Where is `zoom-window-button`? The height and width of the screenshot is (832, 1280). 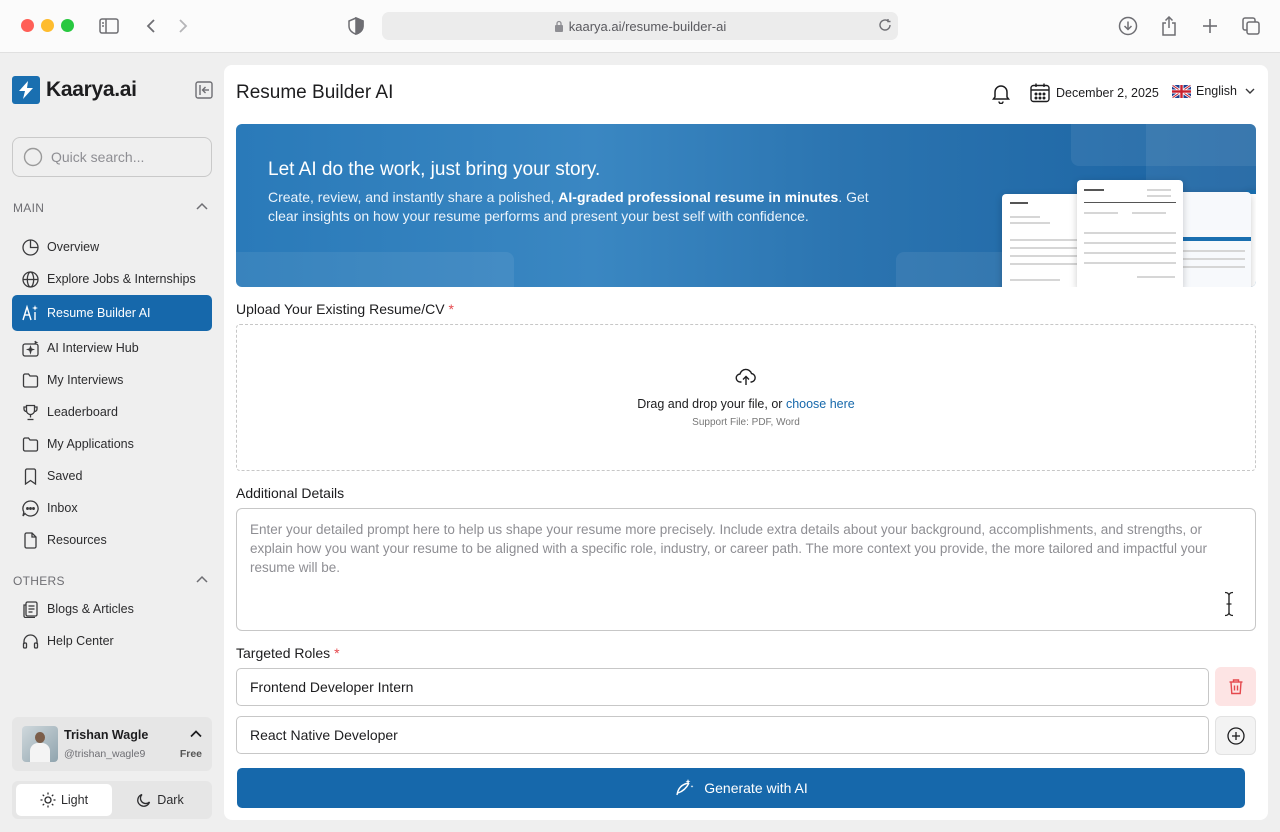
zoom-window-button is located at coordinates (67, 25).